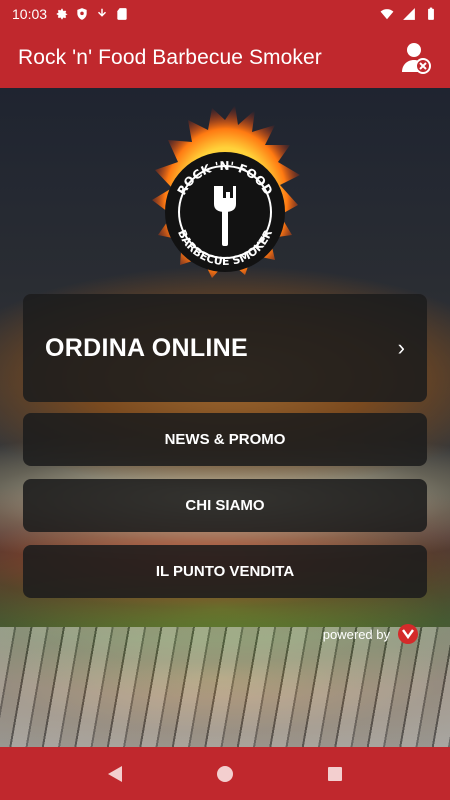  I want to click on recents-icon, so click(335, 773).